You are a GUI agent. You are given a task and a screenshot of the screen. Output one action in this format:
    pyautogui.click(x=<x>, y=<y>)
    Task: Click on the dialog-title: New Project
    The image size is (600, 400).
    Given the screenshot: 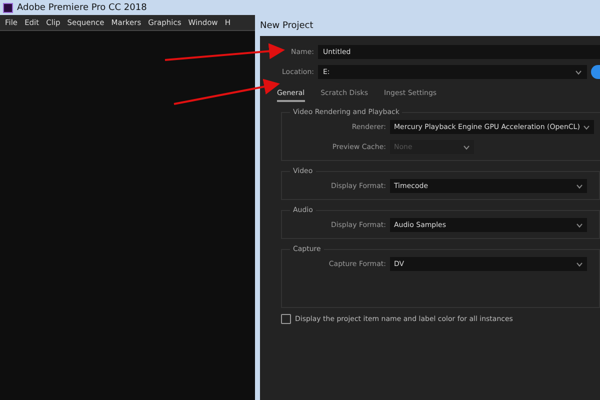 What is the action you would take?
    pyautogui.click(x=287, y=25)
    